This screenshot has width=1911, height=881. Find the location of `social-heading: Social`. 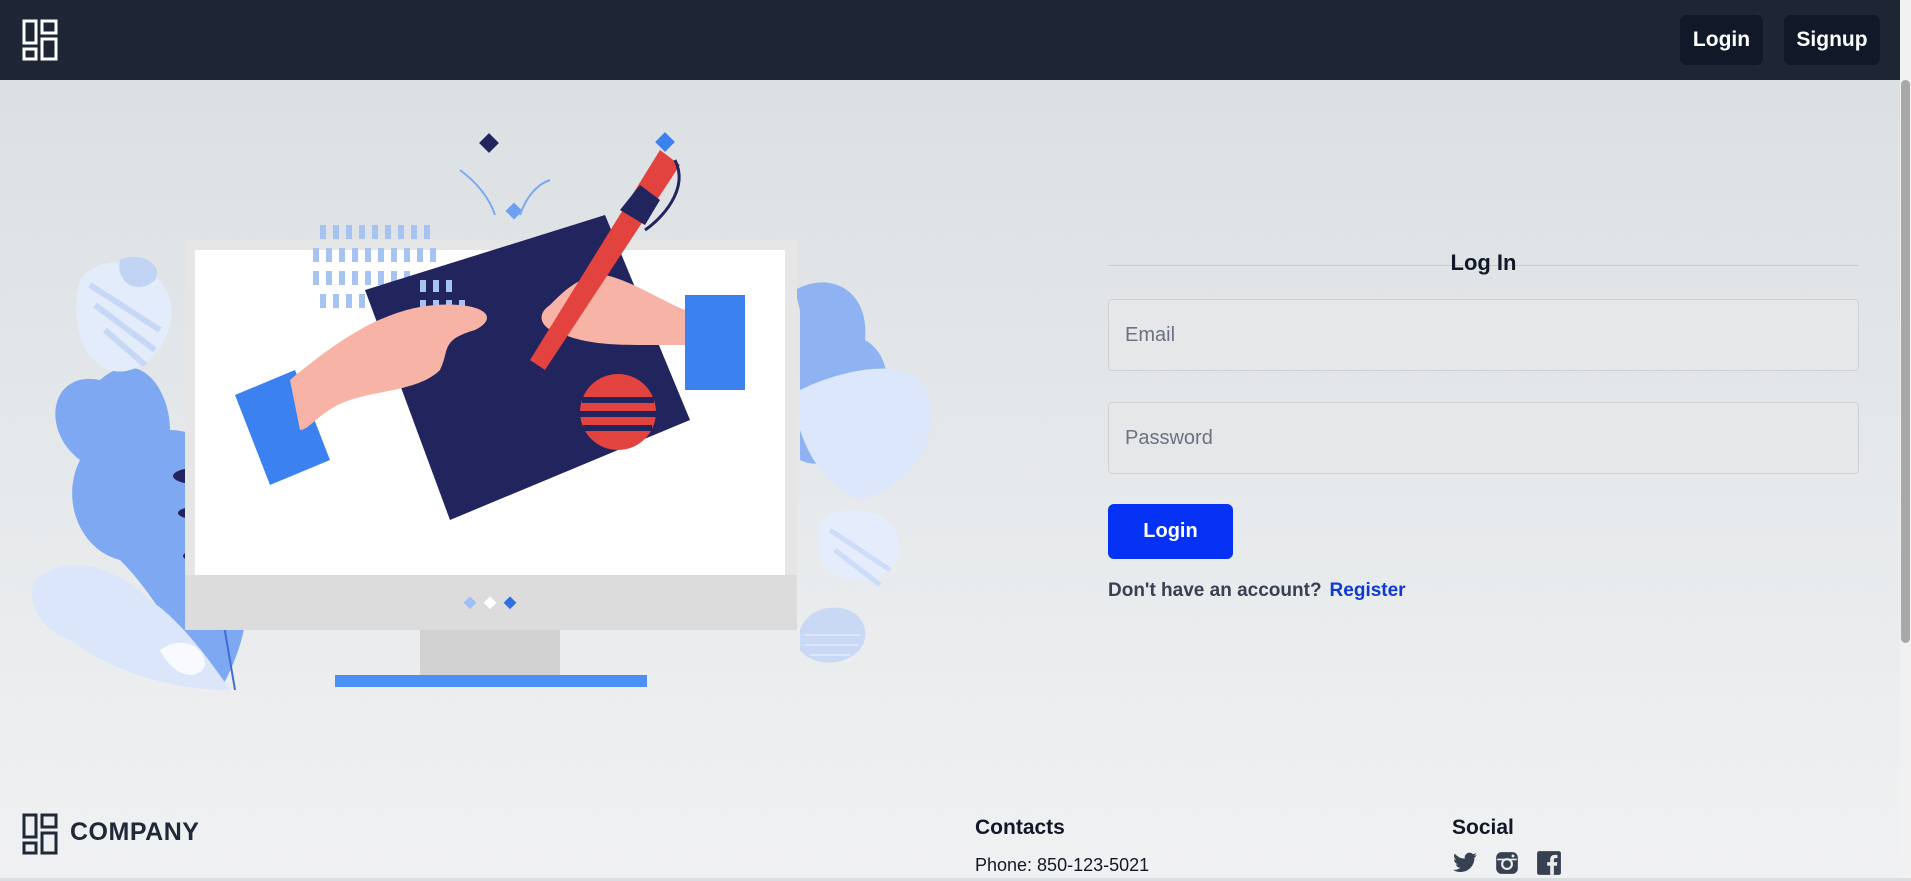

social-heading: Social is located at coordinates (1483, 827).